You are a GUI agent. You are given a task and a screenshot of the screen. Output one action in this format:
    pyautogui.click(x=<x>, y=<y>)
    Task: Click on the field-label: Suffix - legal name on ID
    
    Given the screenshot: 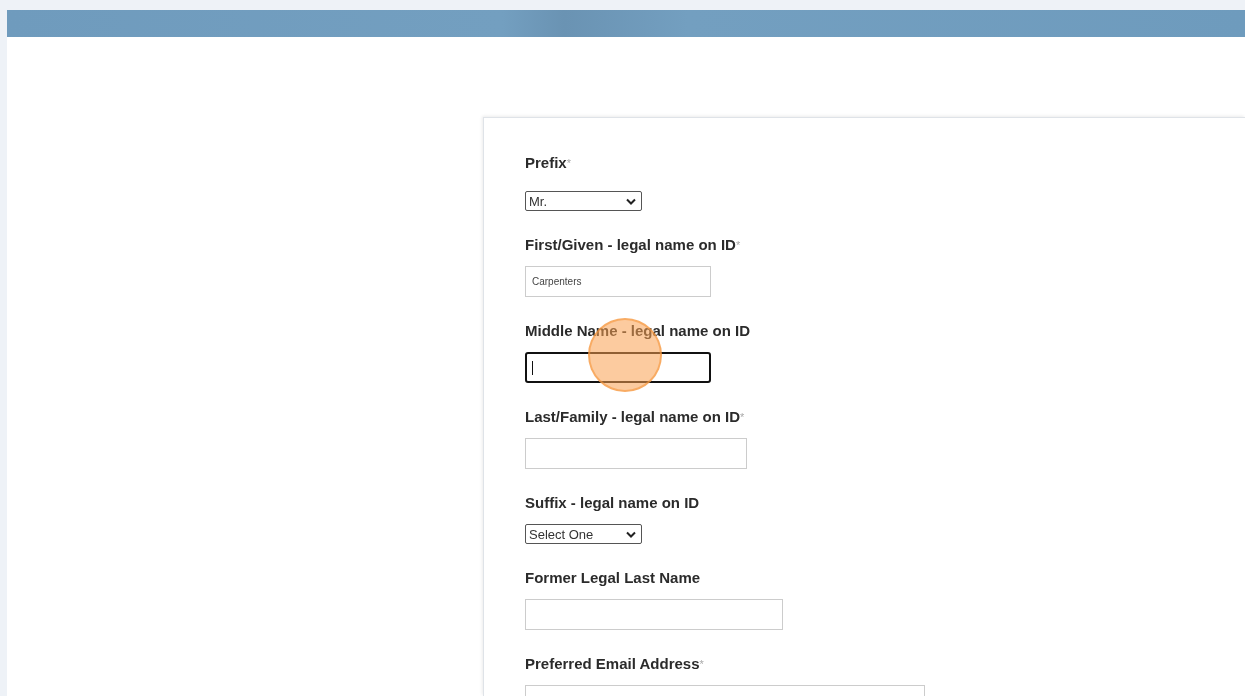 What is the action you would take?
    pyautogui.click(x=612, y=502)
    